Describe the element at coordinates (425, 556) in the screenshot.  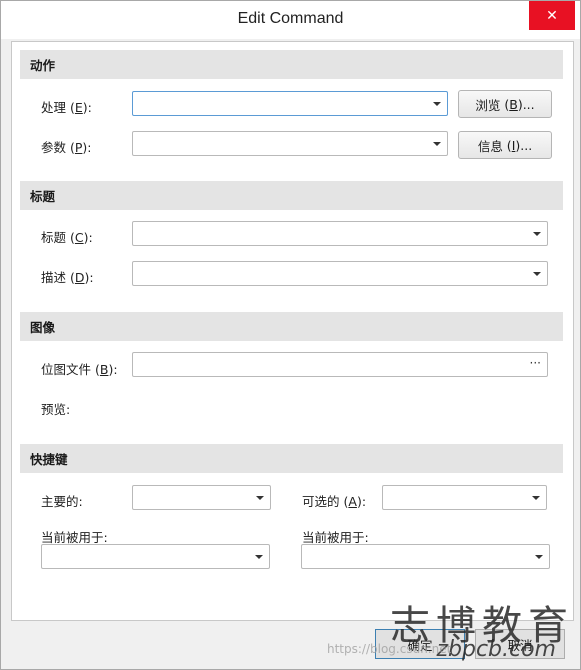
I see `used-by-combobox-alternate` at that location.